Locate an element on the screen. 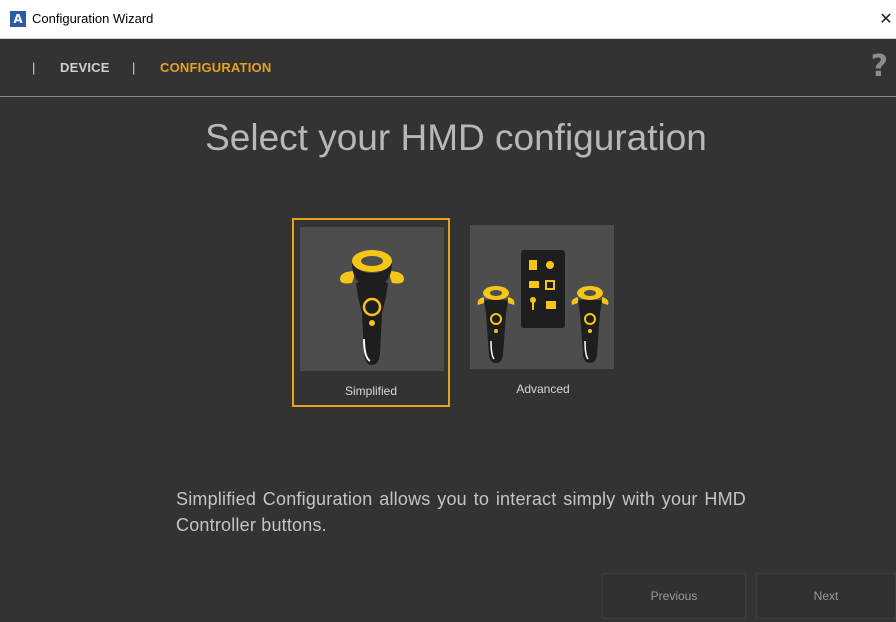  help-icon: ? is located at coordinates (879, 66).